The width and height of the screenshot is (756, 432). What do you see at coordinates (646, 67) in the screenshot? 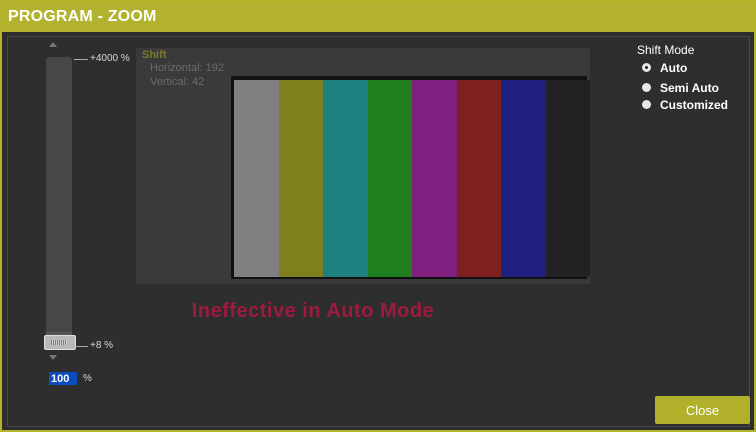
I see `radio-auto` at bounding box center [646, 67].